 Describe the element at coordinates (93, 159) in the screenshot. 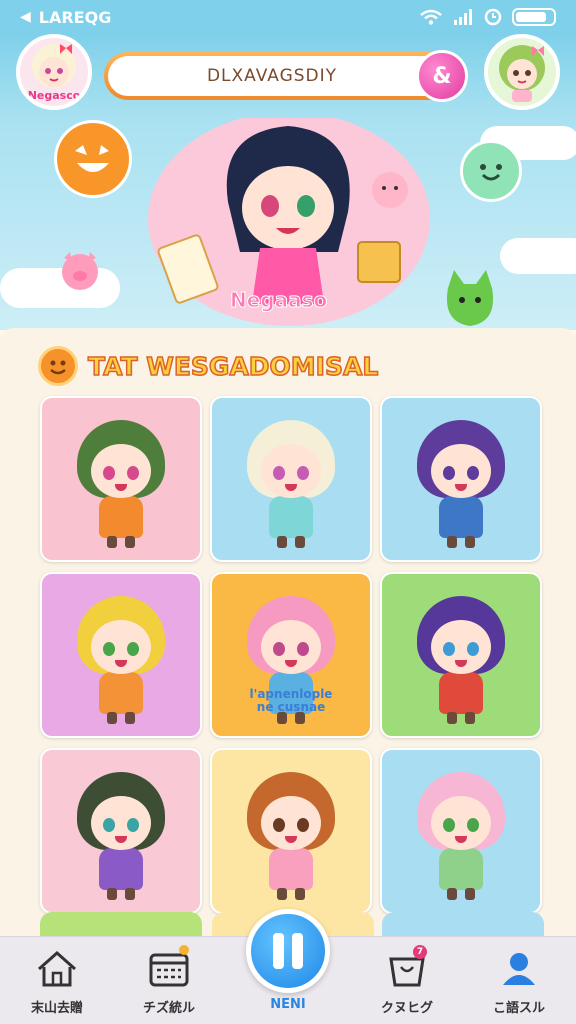

I see `laughing-emoji-icon` at that location.